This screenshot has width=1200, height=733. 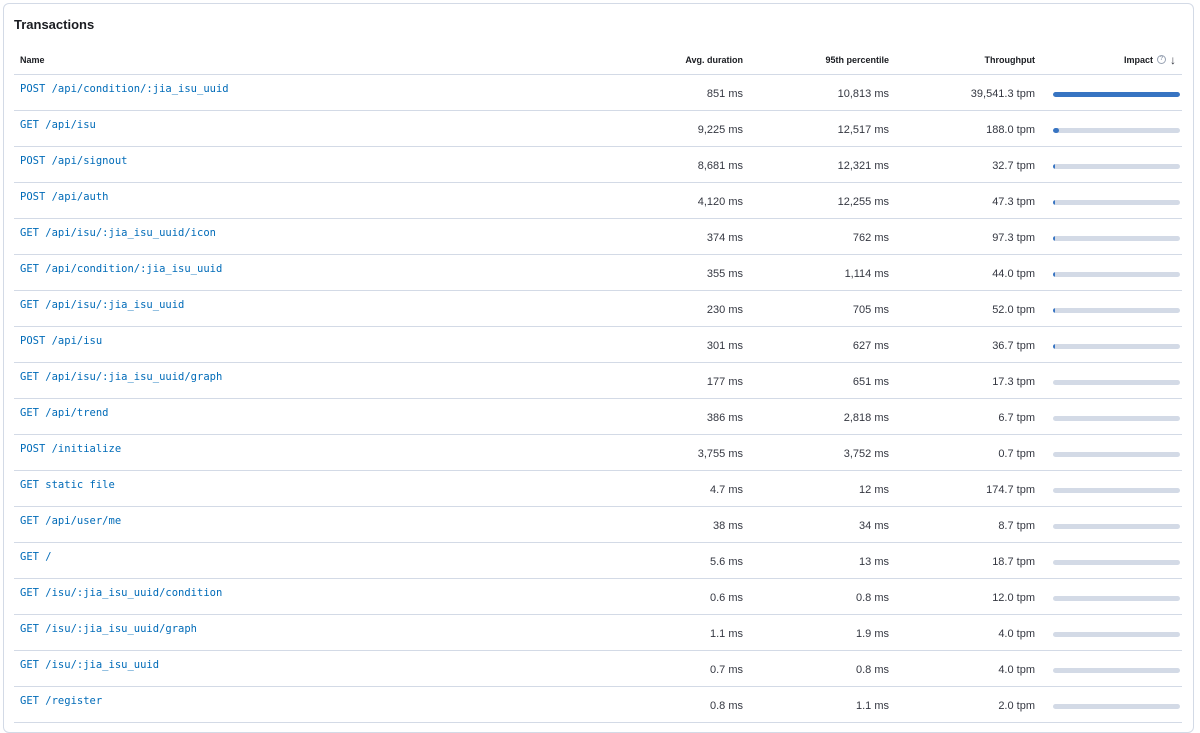 What do you see at coordinates (1173, 60) in the screenshot?
I see `arrow-down-icon: ↓` at bounding box center [1173, 60].